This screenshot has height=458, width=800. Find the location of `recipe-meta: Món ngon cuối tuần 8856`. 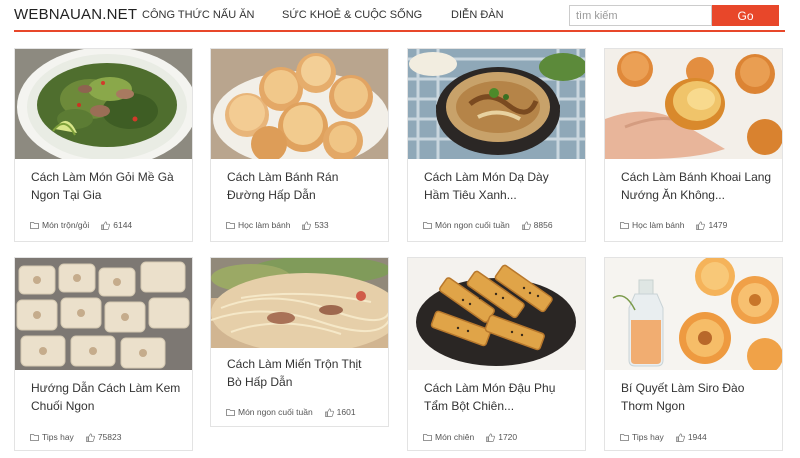

recipe-meta: Món ngon cuối tuần 8856 is located at coordinates (500, 225).